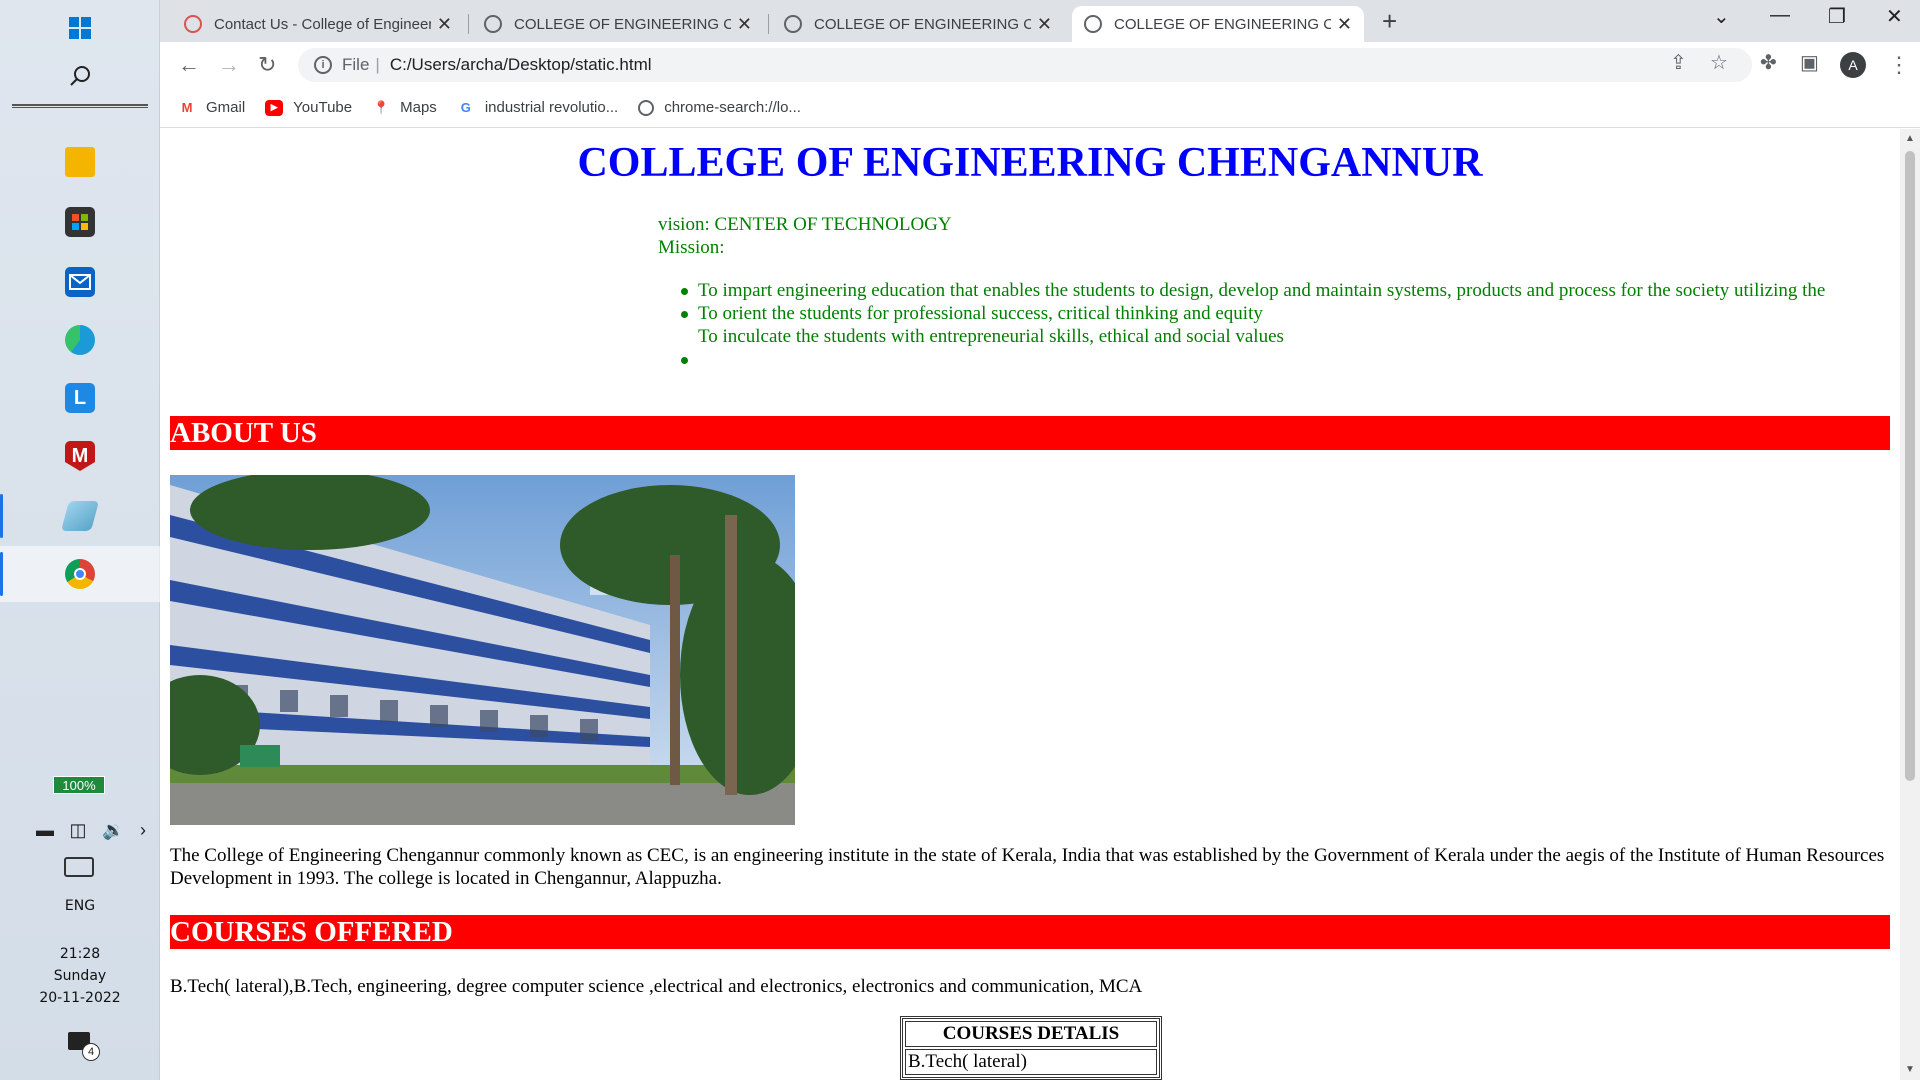  Describe the element at coordinates (1768, 62) in the screenshot. I see `extensions-puzzle-icon: ✤` at that location.